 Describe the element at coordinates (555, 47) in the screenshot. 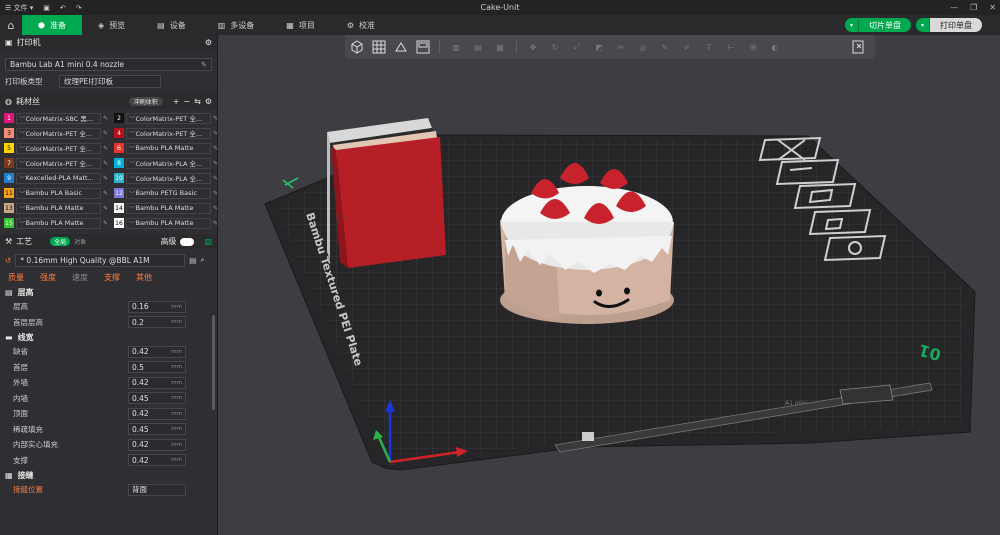

I see `rotate-icon: ↻` at that location.